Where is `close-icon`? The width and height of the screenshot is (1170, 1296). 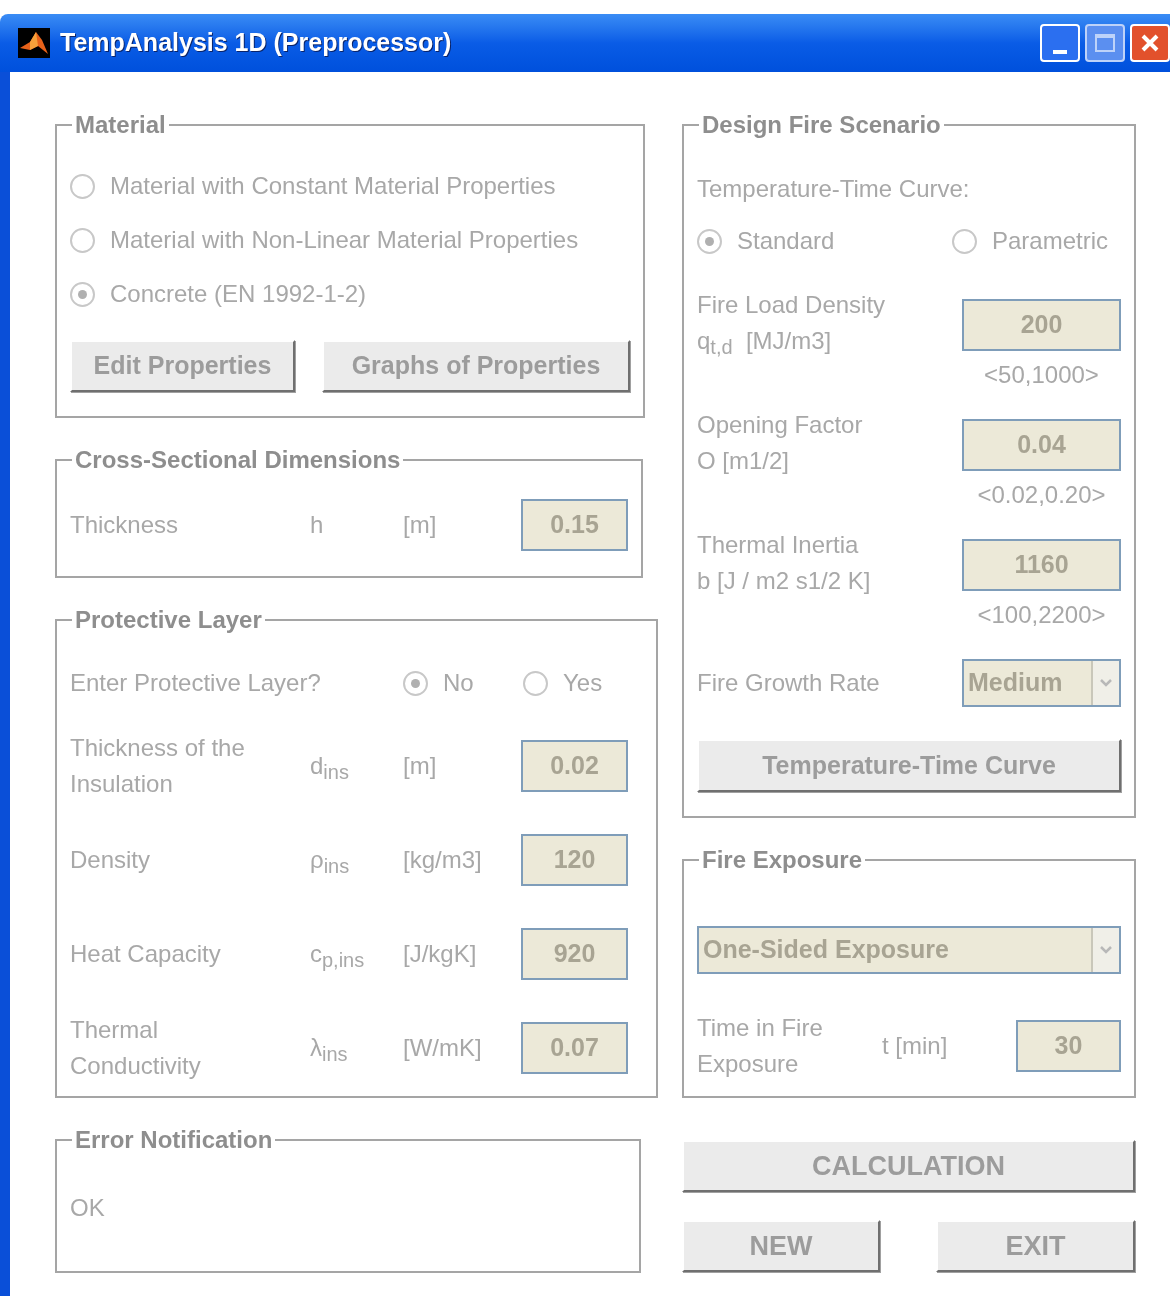 close-icon is located at coordinates (1150, 43).